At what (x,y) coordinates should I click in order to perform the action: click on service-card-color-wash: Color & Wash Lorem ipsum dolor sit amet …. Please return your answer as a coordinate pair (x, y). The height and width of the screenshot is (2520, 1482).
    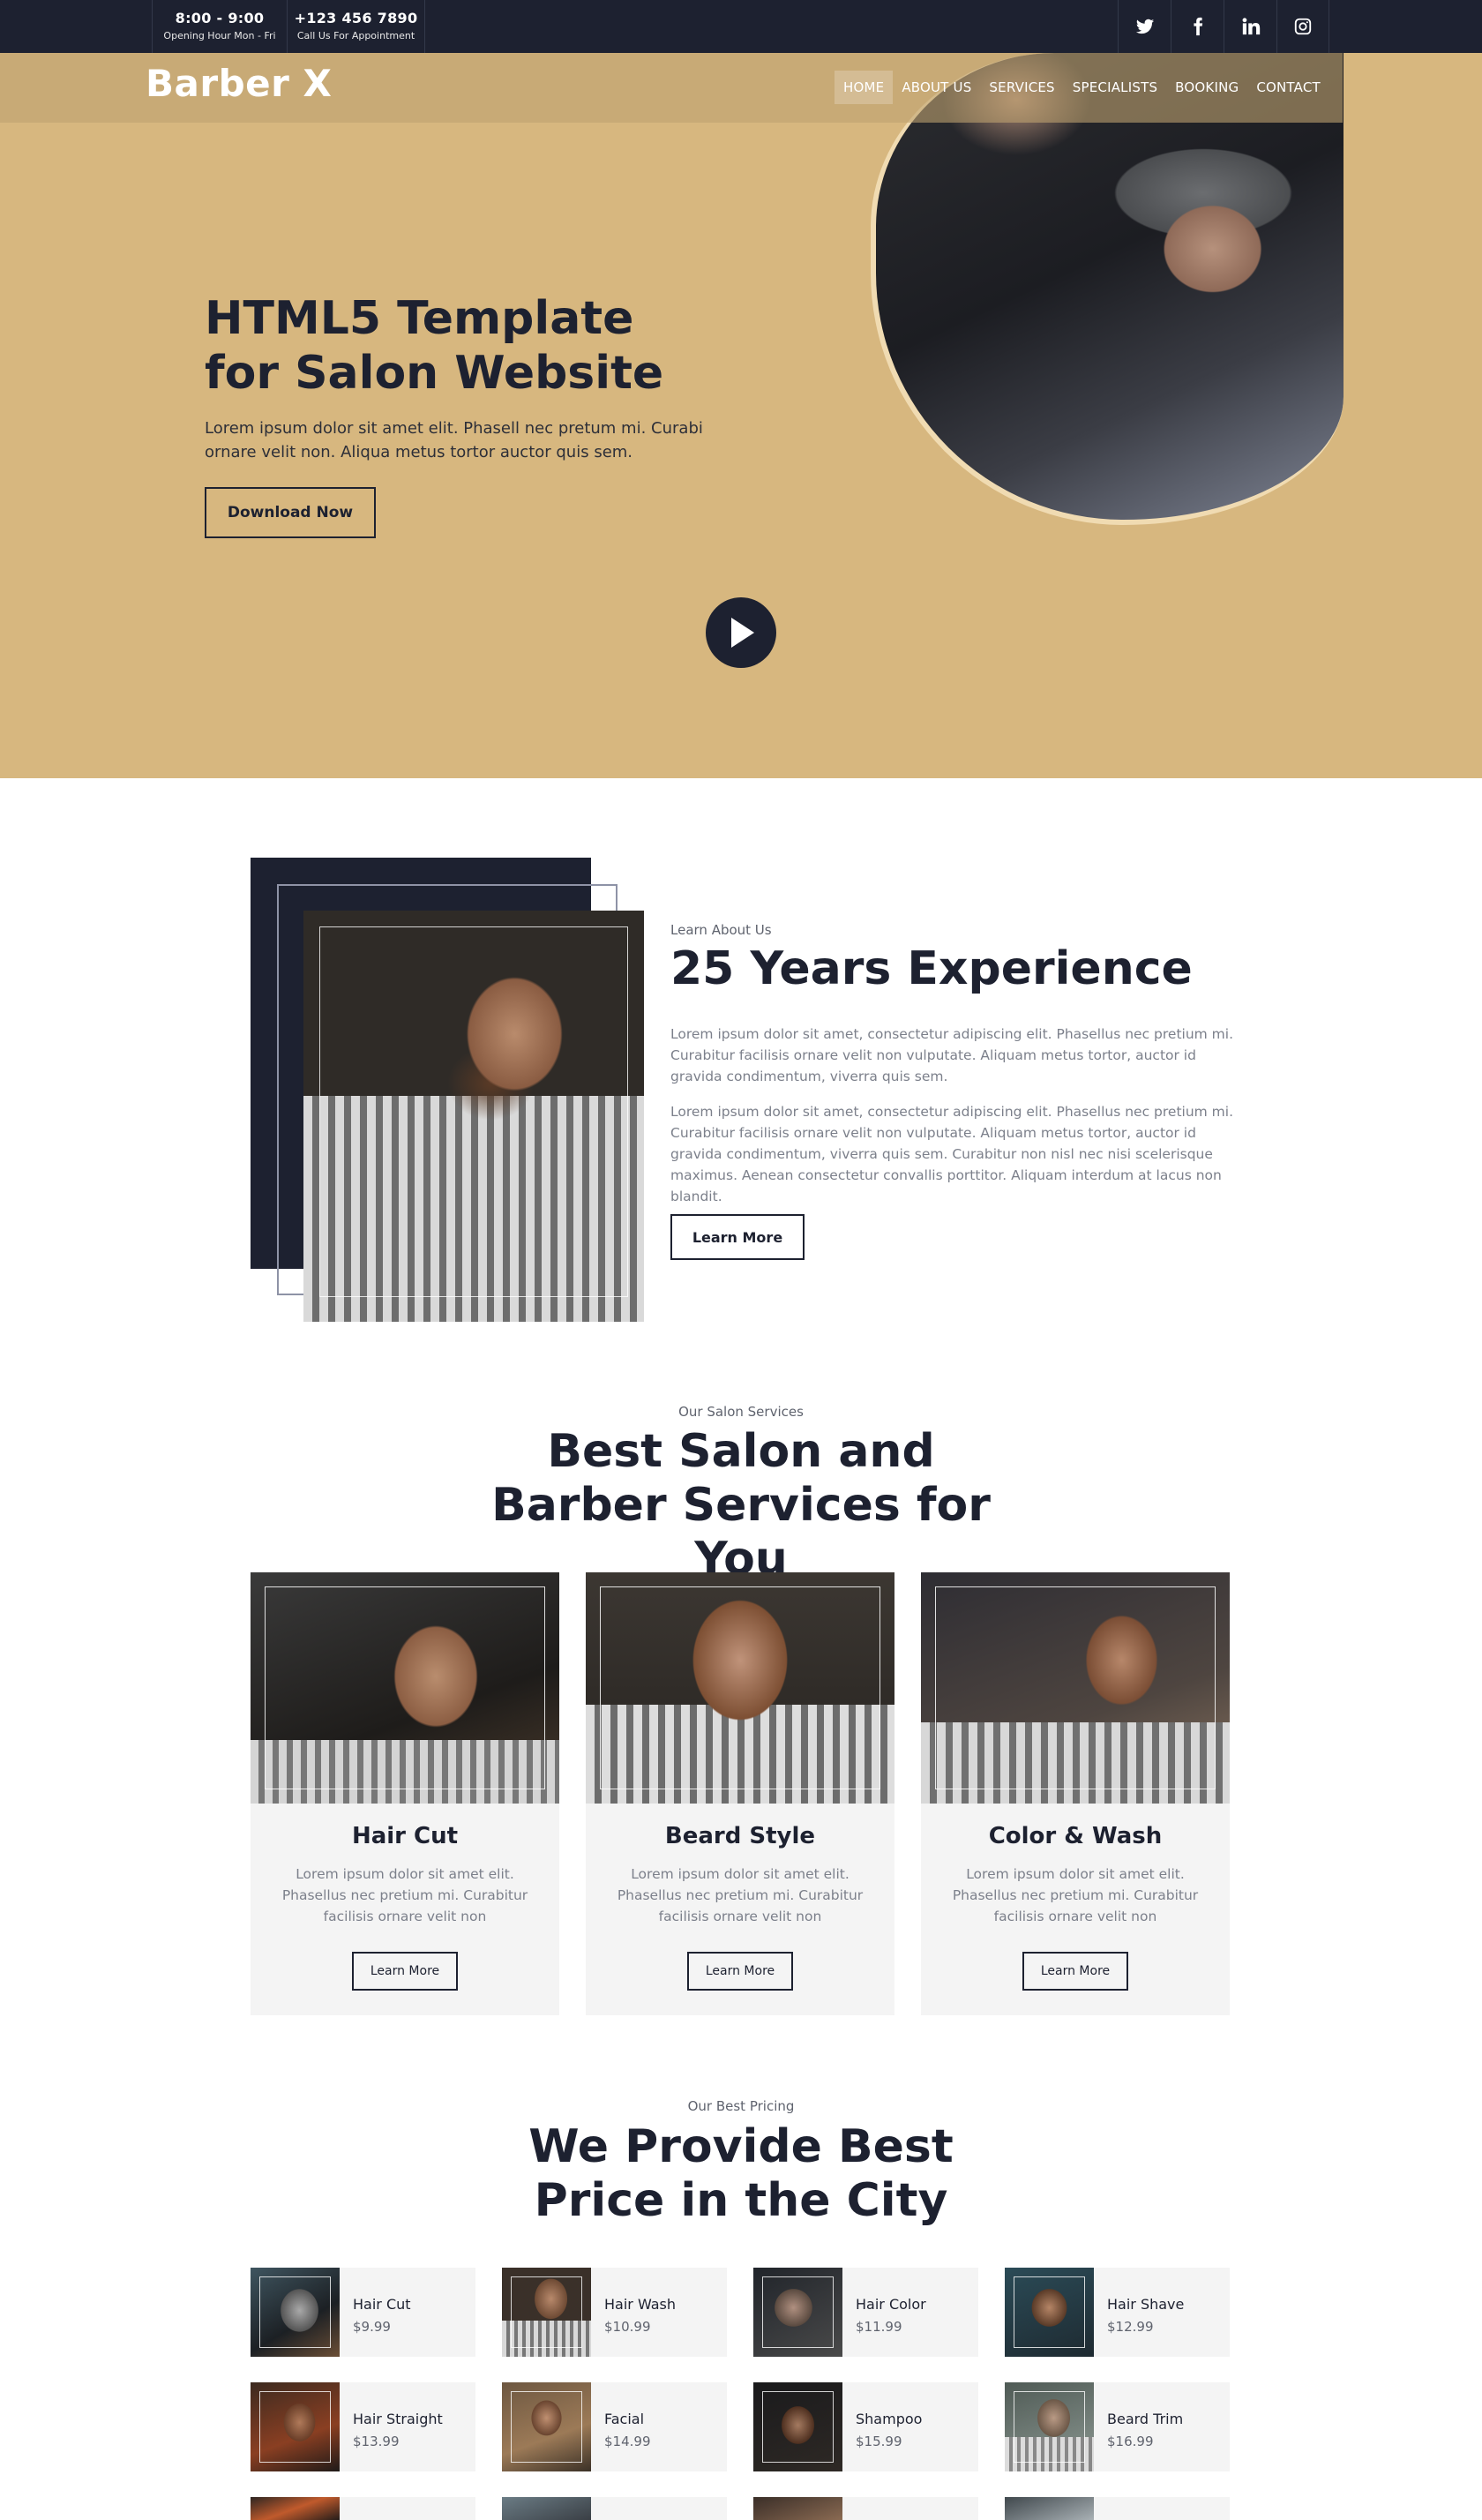
    Looking at the image, I should click on (1075, 1793).